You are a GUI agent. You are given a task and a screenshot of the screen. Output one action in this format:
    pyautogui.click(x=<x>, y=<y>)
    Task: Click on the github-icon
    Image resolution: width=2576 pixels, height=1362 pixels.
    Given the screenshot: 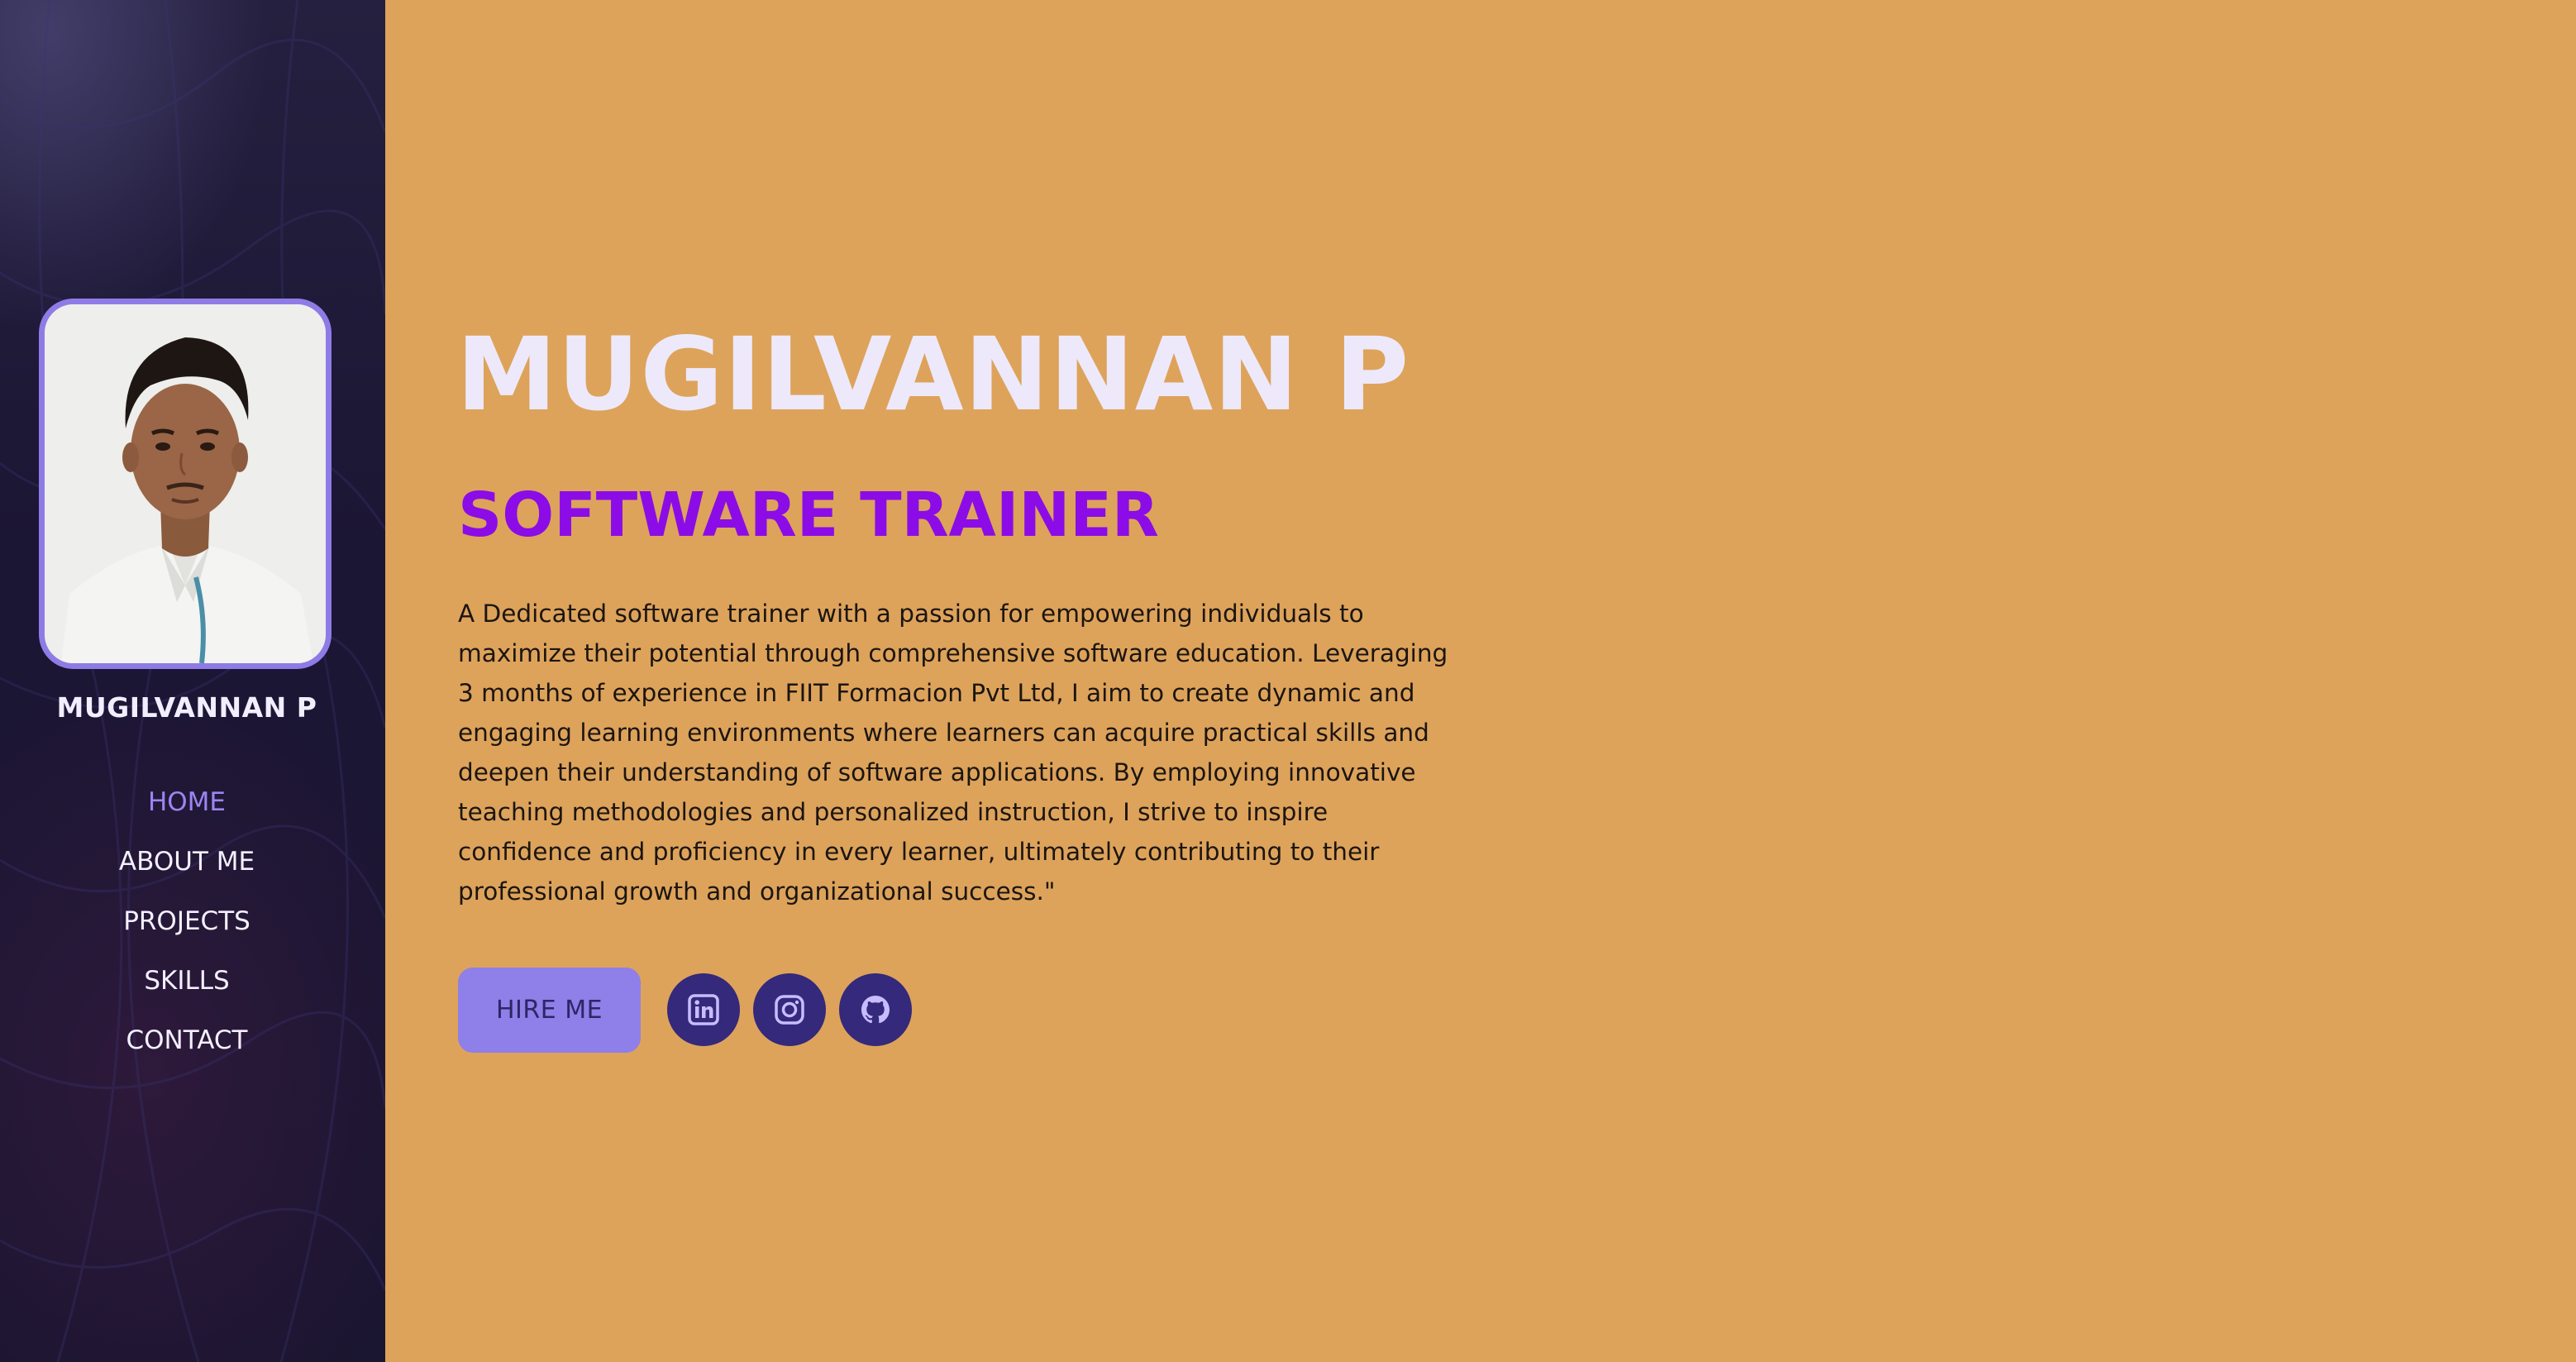 What is the action you would take?
    pyautogui.click(x=876, y=1010)
    